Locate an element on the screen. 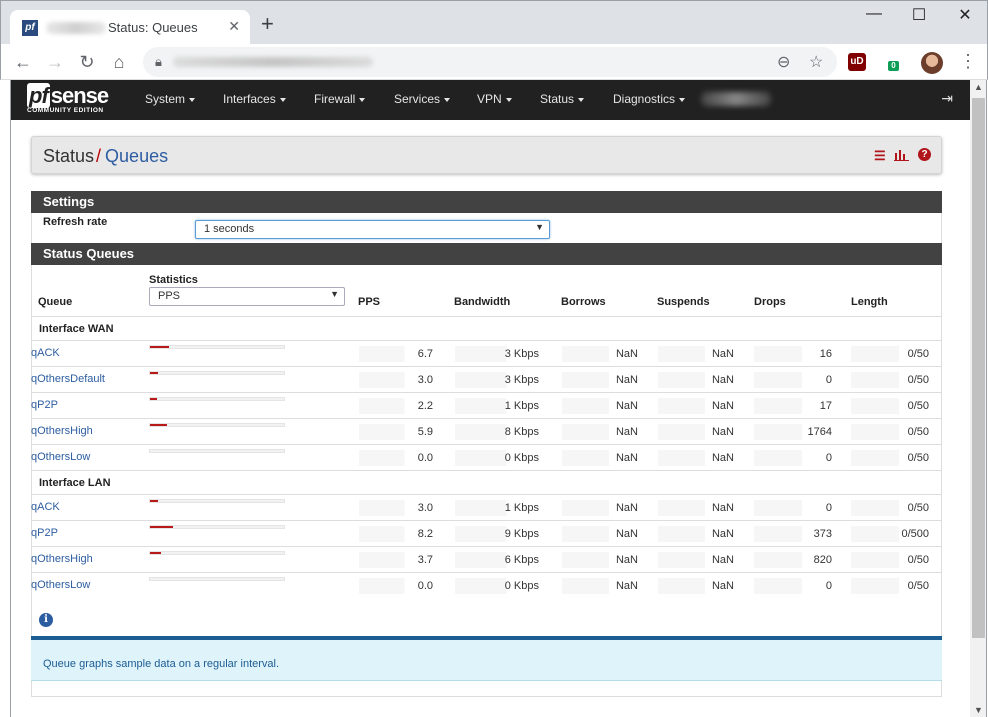 Image resolution: width=988 pixels, height=717 pixels. breadcrumb-queues: Queues is located at coordinates (136, 156).